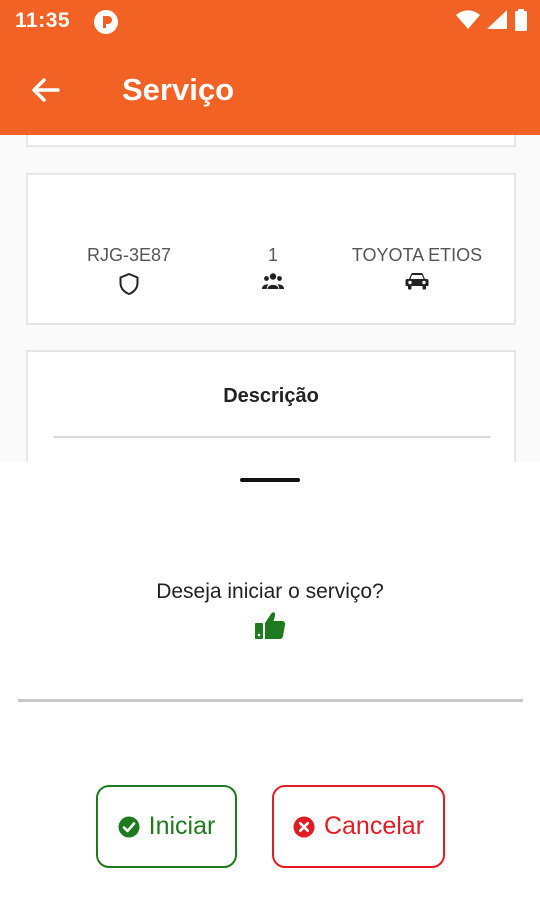 This screenshot has width=540, height=900. Describe the element at coordinates (270, 625) in the screenshot. I see `thumbs-up-icon` at that location.